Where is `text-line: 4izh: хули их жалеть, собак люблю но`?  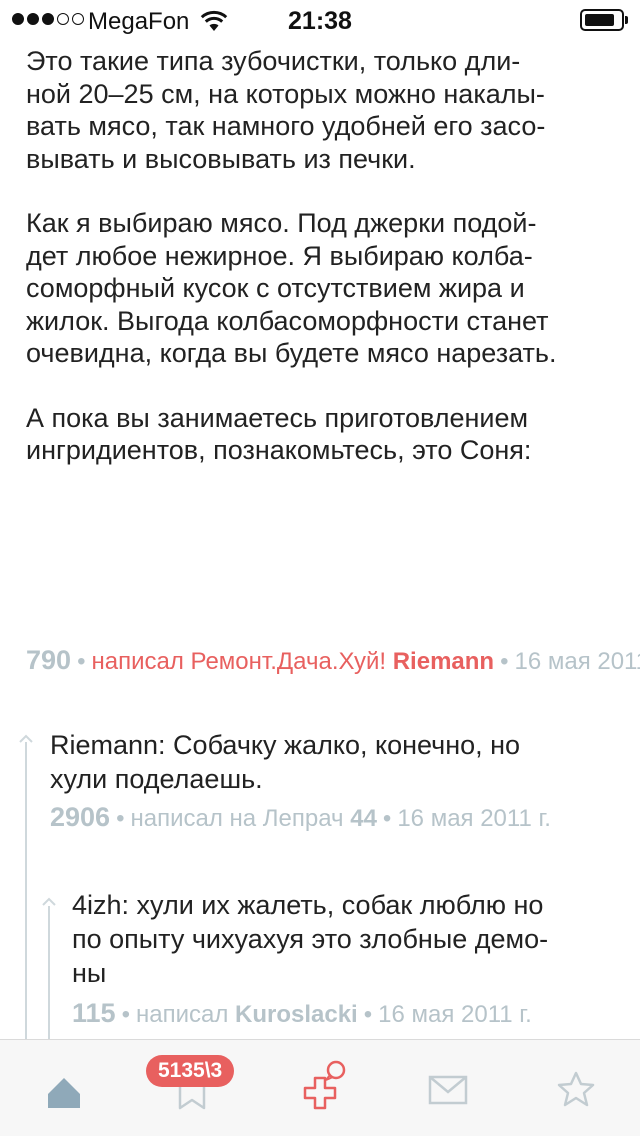
text-line: 4izh: хули их жалеть, собак люблю но is located at coordinates (308, 905).